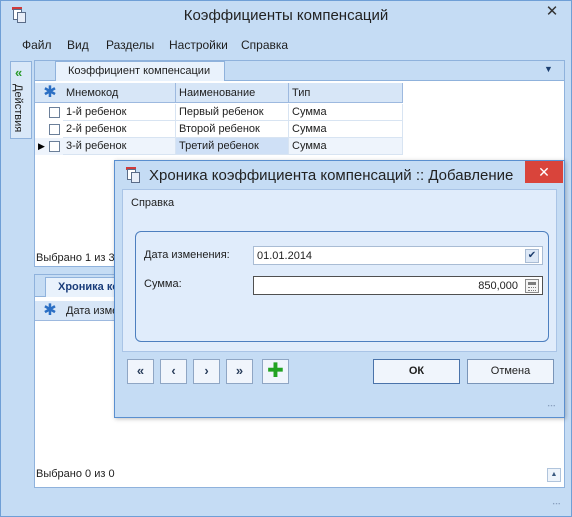 Image resolution: width=572 pixels, height=517 pixels. What do you see at coordinates (510, 371) in the screenshot?
I see `cancel-button: Отмена` at bounding box center [510, 371].